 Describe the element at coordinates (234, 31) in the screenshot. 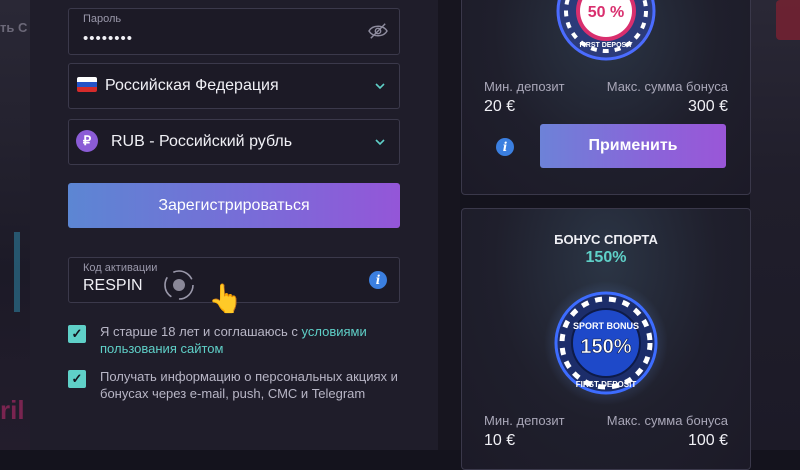

I see `password-field: Пароль ••••••••` at that location.